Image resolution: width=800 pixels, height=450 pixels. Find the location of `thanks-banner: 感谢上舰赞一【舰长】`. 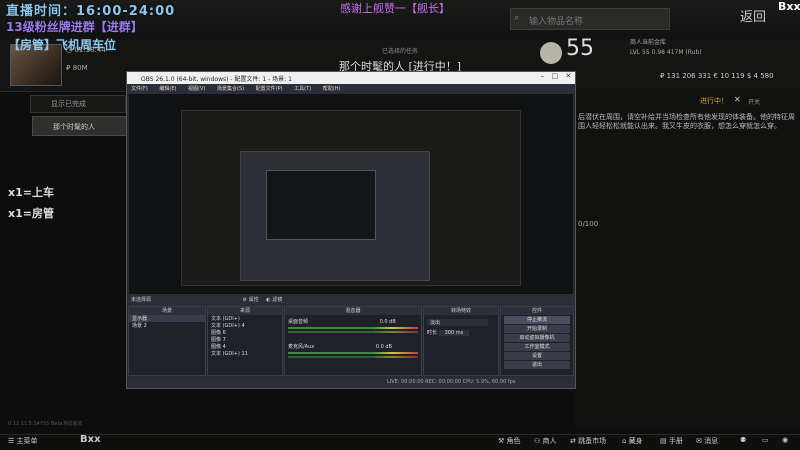

thanks-banner: 感谢上舰赞一【舰长】 is located at coordinates (395, 8).